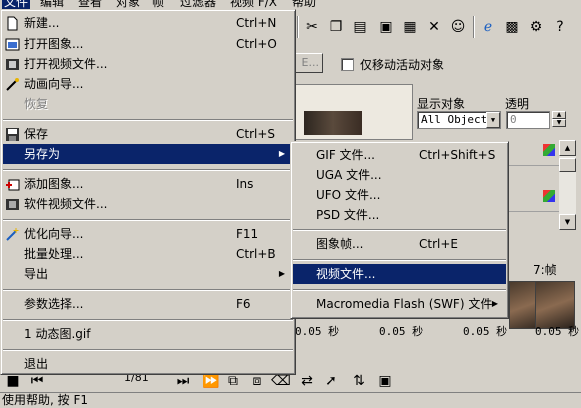 The width and height of the screenshot is (581, 408). Describe the element at coordinates (459, 120) in the screenshot. I see `display-object-select: All Object ▼` at that location.